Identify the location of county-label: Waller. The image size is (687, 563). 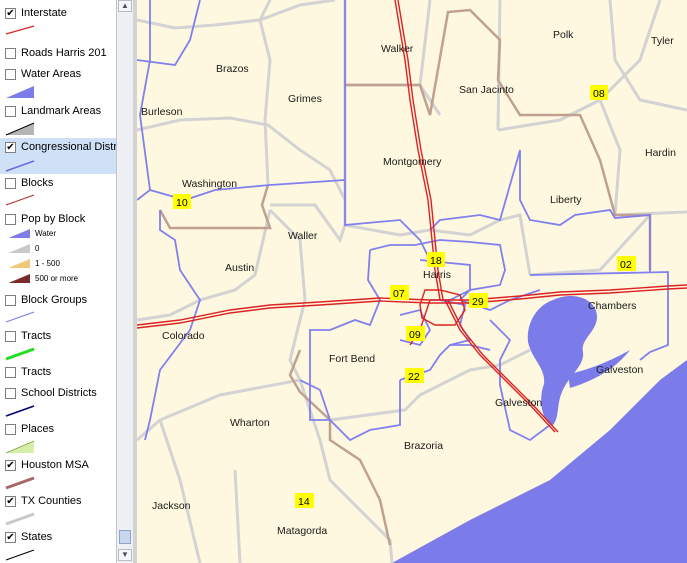
(303, 236).